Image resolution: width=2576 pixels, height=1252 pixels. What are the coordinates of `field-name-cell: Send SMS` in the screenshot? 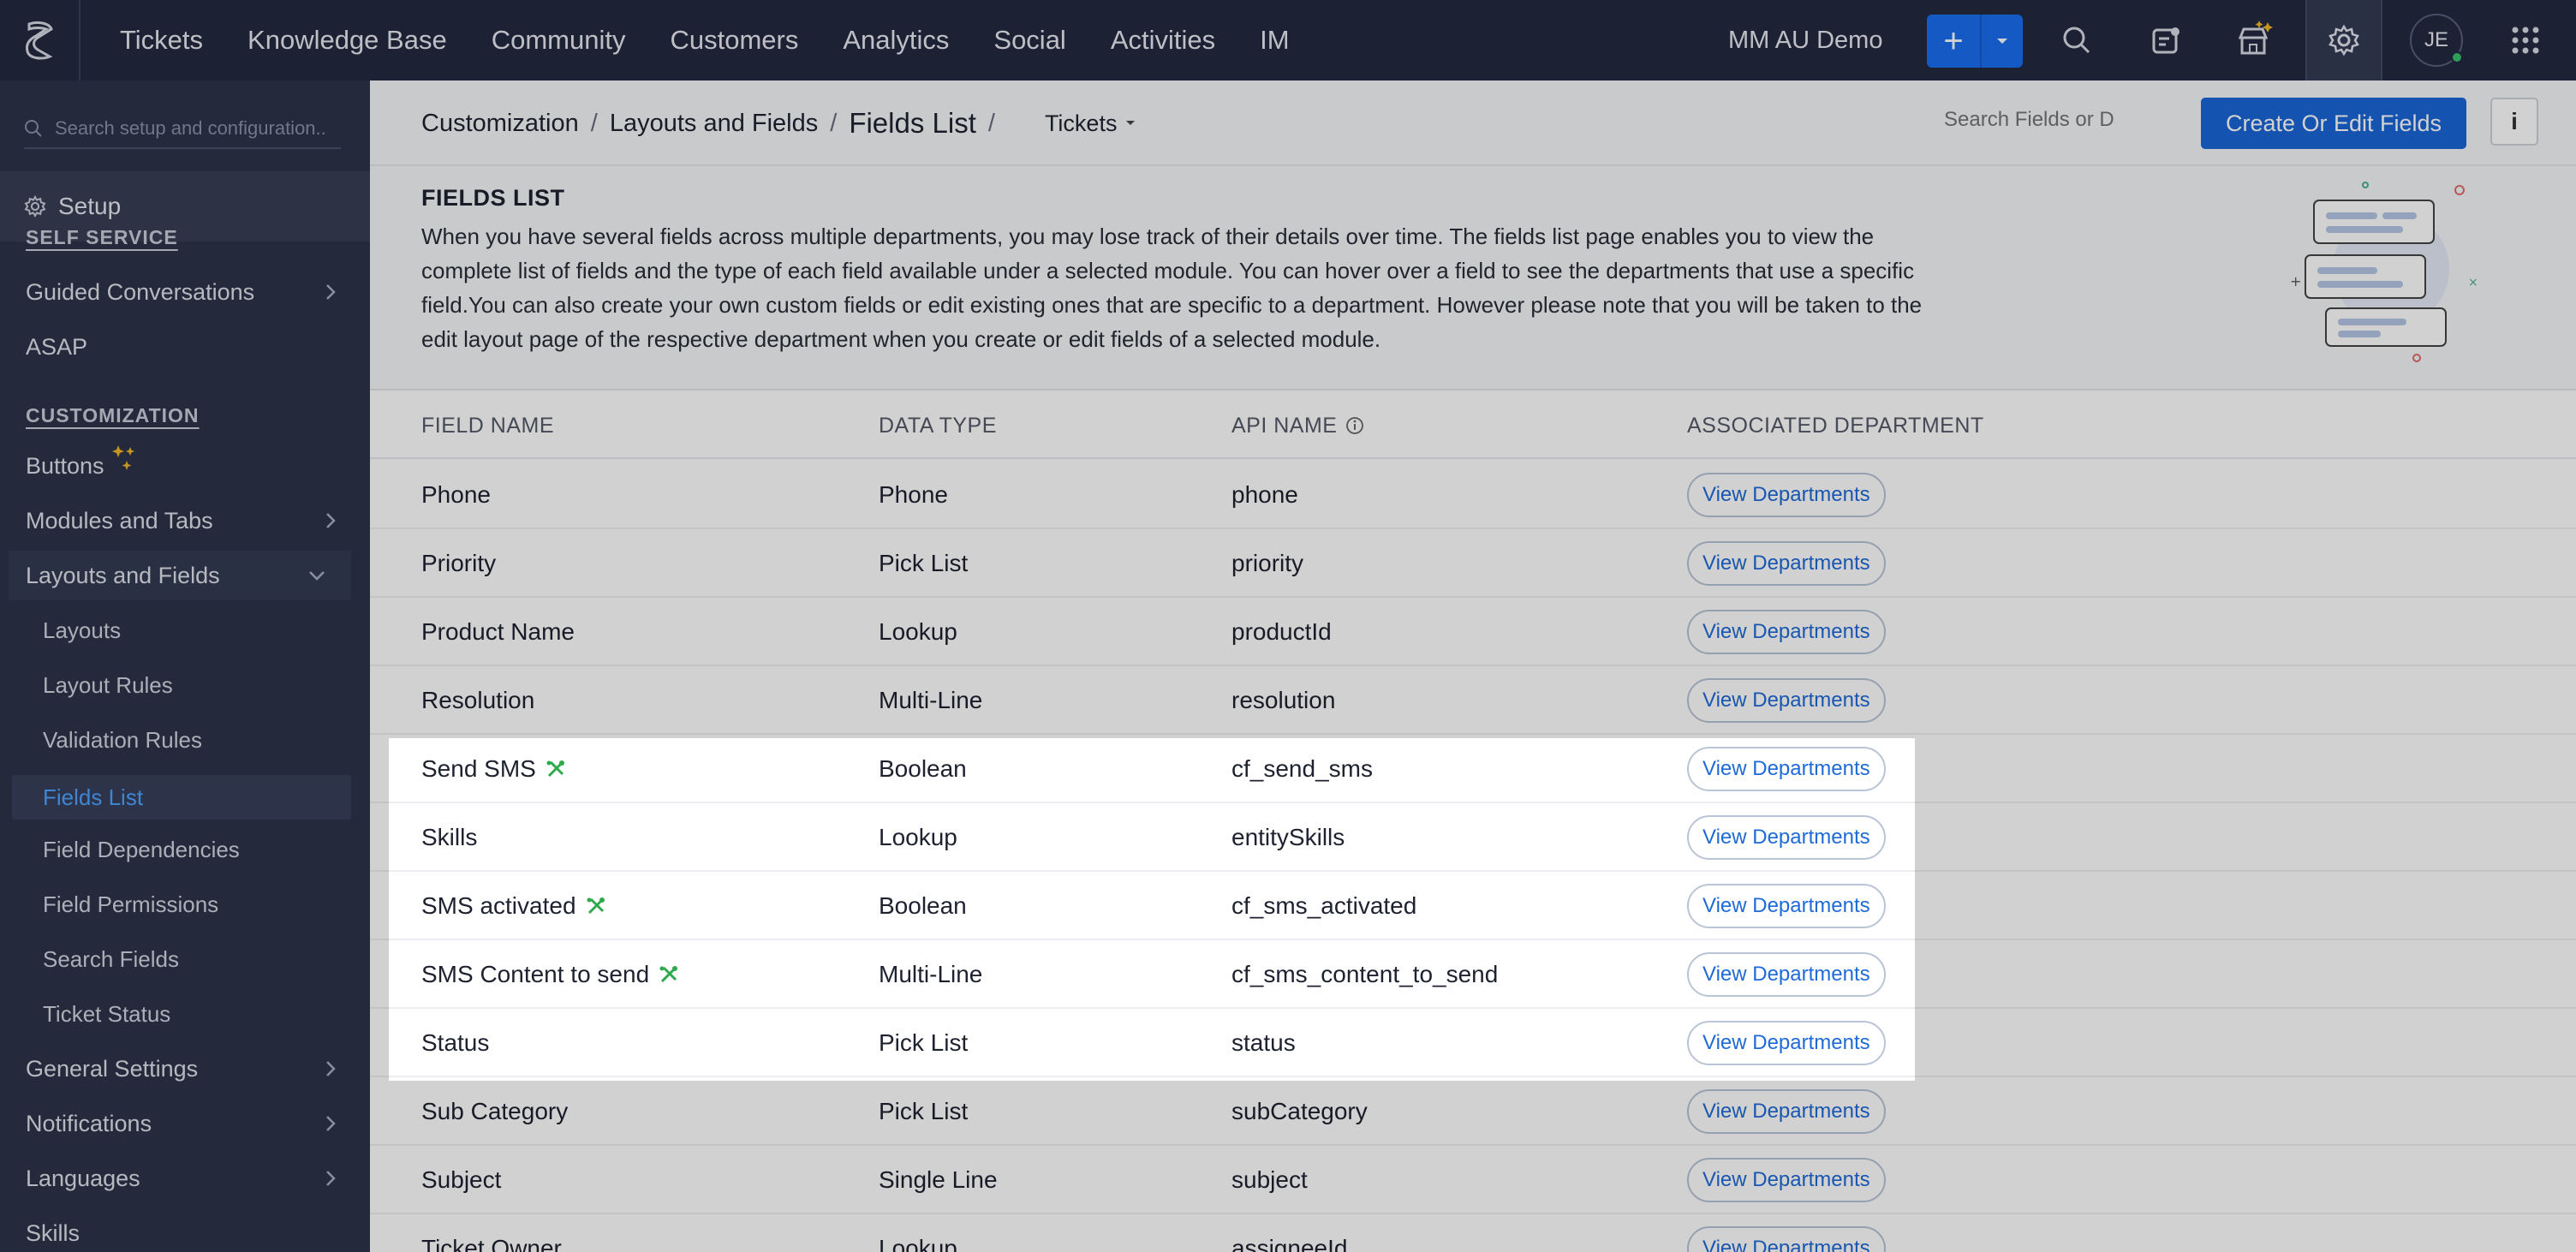 It's located at (494, 769).